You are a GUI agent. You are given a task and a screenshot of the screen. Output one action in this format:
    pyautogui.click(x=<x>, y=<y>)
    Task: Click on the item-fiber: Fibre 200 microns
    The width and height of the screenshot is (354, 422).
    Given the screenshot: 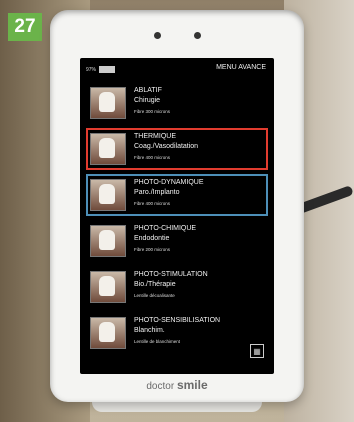 What is the action you would take?
    pyautogui.click(x=152, y=249)
    